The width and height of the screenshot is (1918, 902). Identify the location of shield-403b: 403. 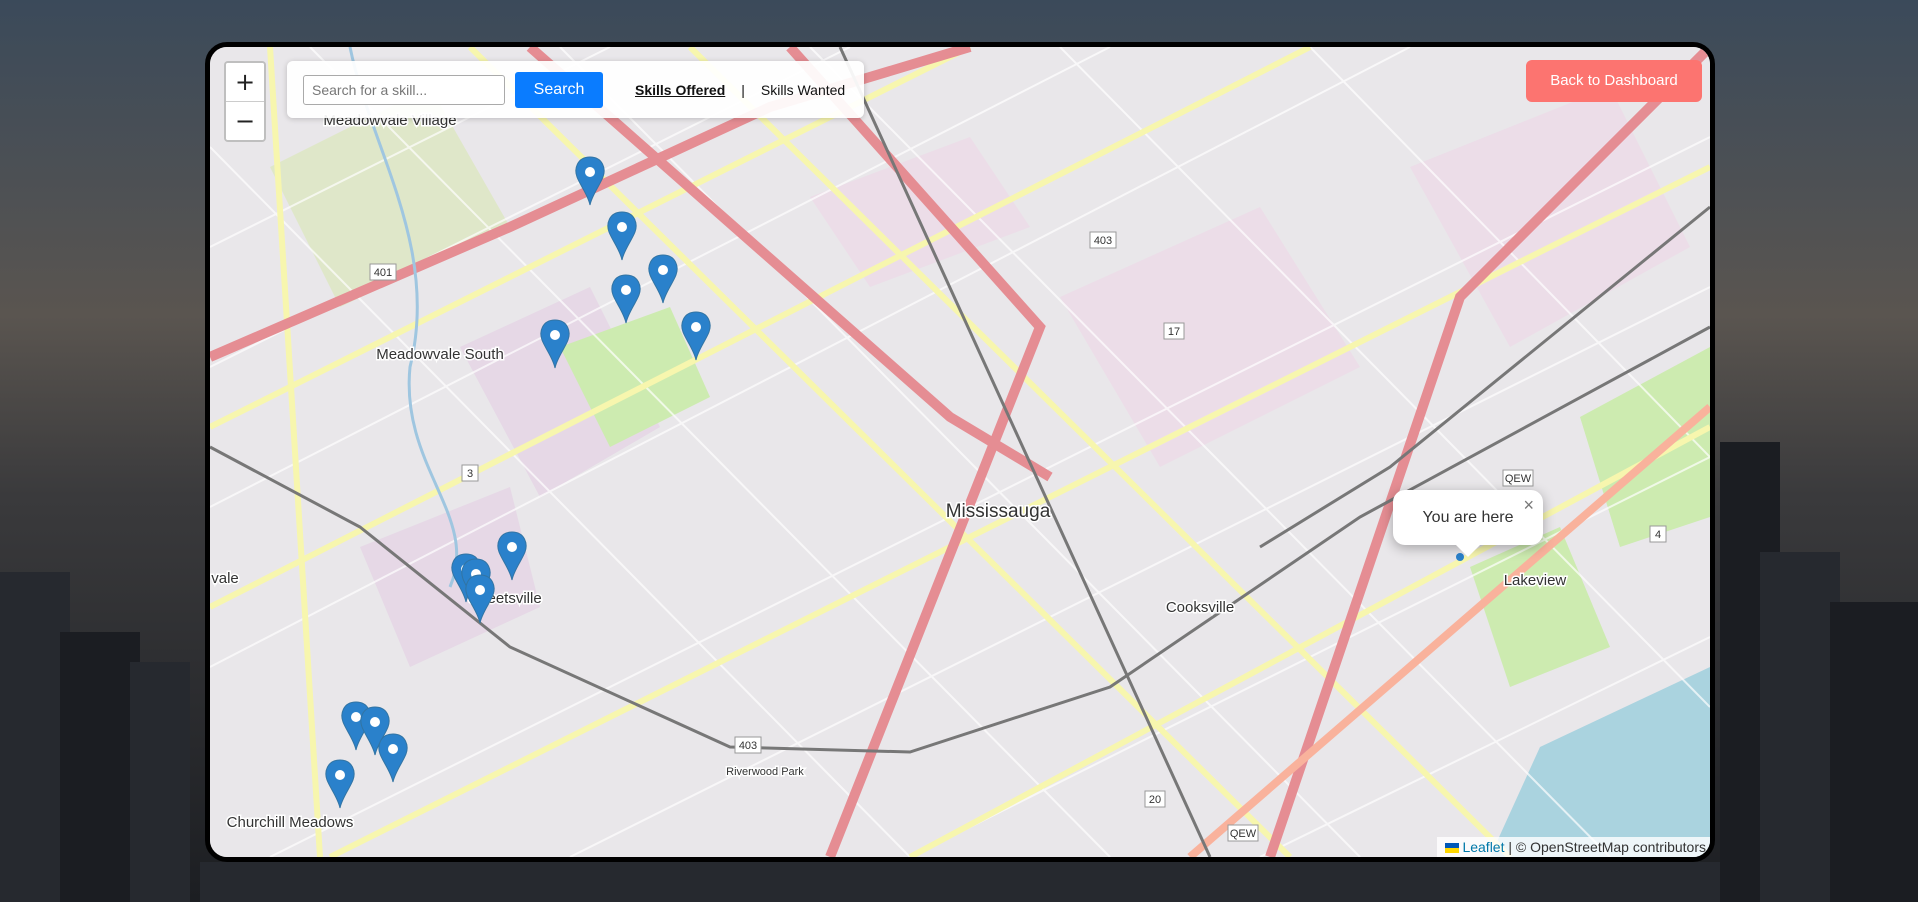
(748, 745).